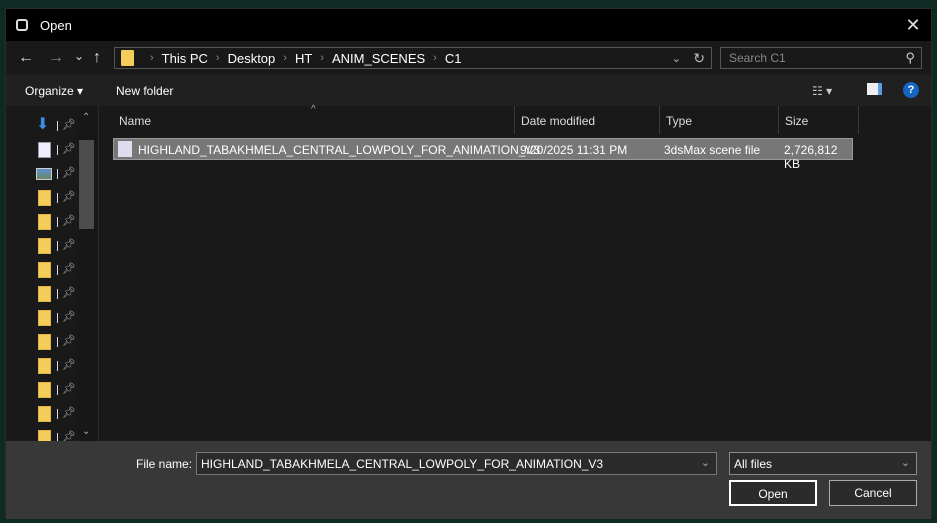  What do you see at coordinates (819, 120) in the screenshot?
I see `column-header-size: Size` at bounding box center [819, 120].